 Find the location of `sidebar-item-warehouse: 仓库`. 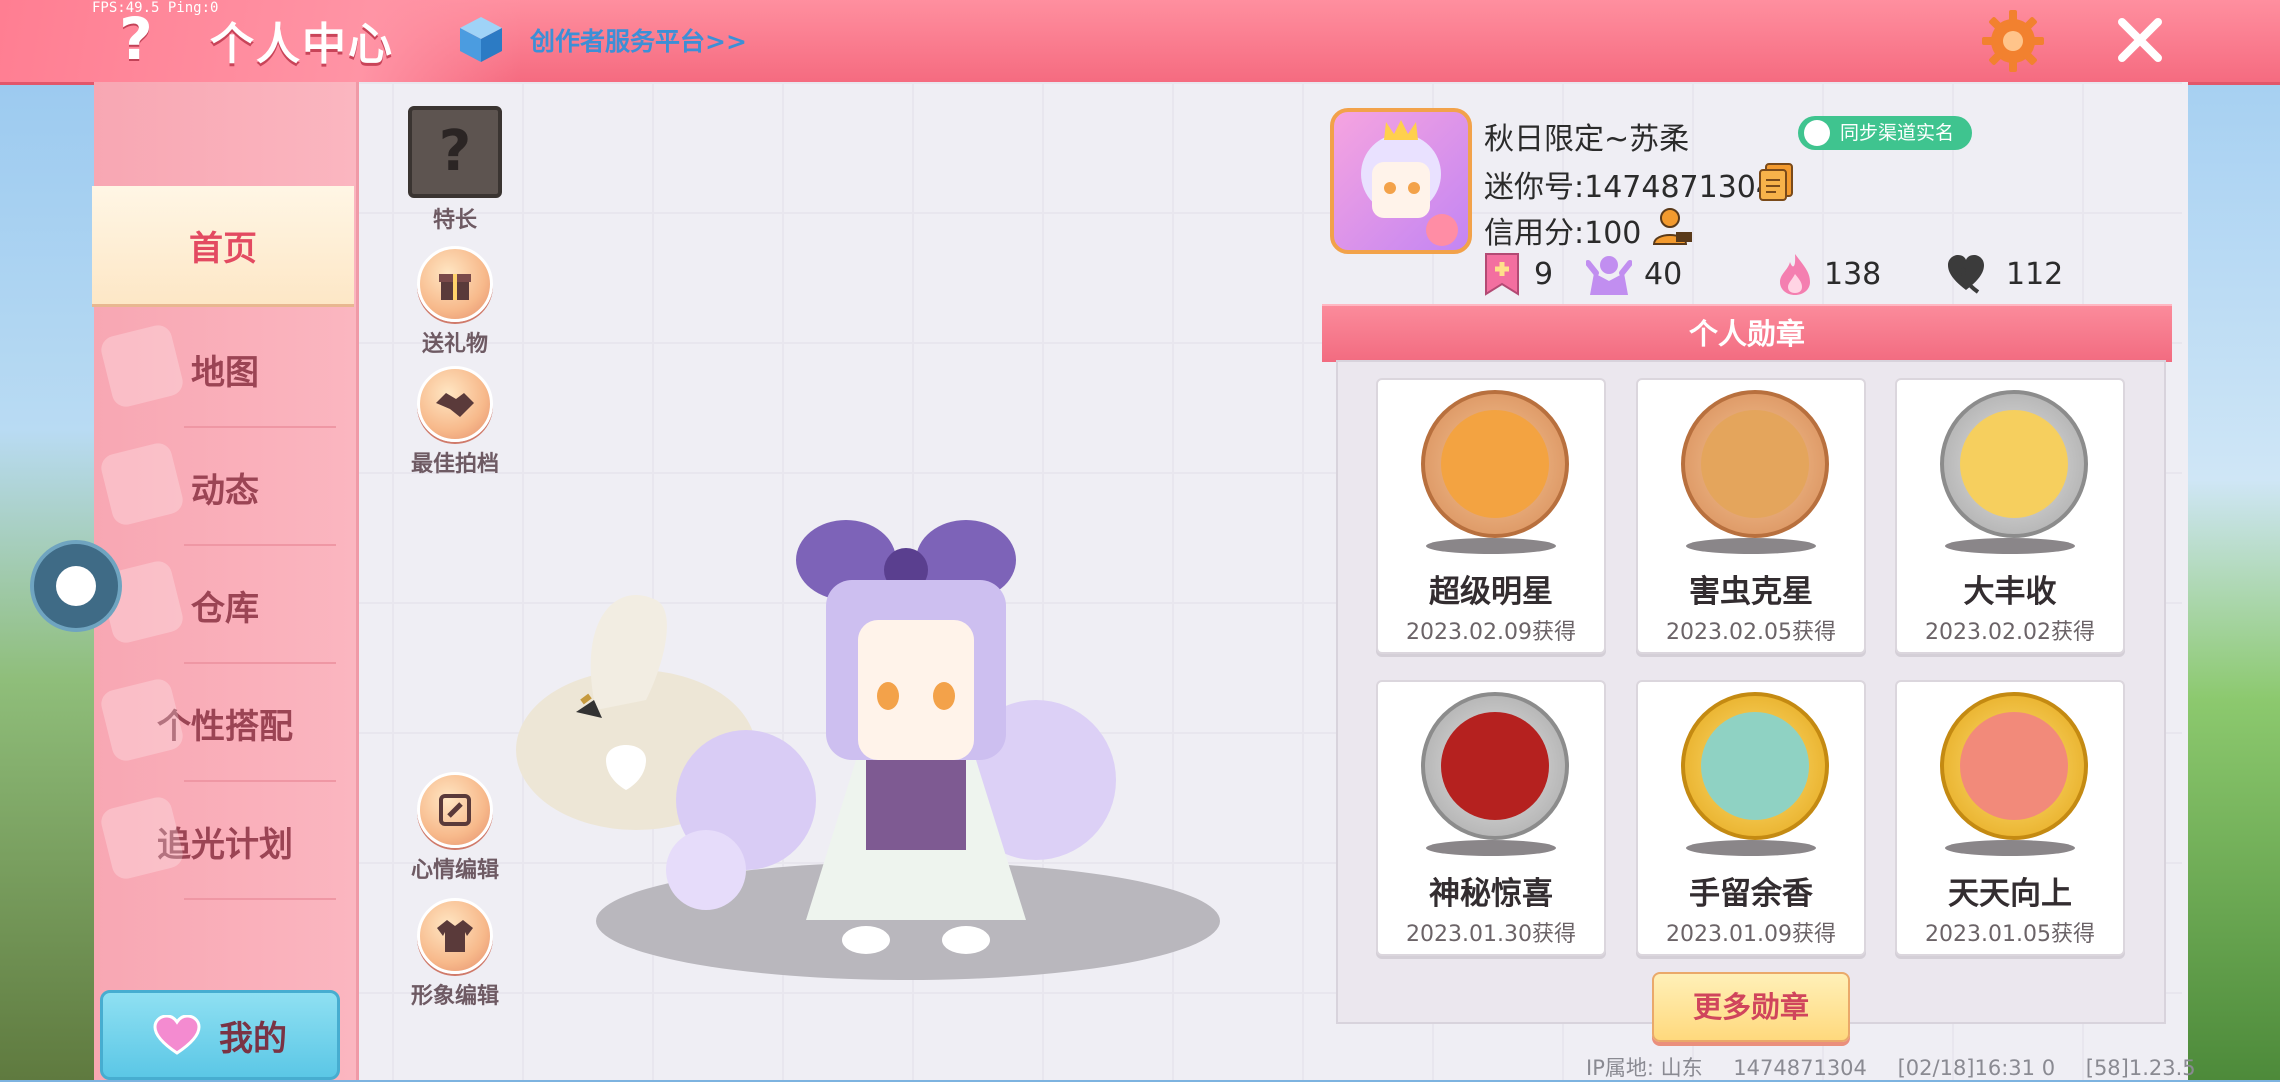

sidebar-item-warehouse: 仓库 is located at coordinates (225, 605).